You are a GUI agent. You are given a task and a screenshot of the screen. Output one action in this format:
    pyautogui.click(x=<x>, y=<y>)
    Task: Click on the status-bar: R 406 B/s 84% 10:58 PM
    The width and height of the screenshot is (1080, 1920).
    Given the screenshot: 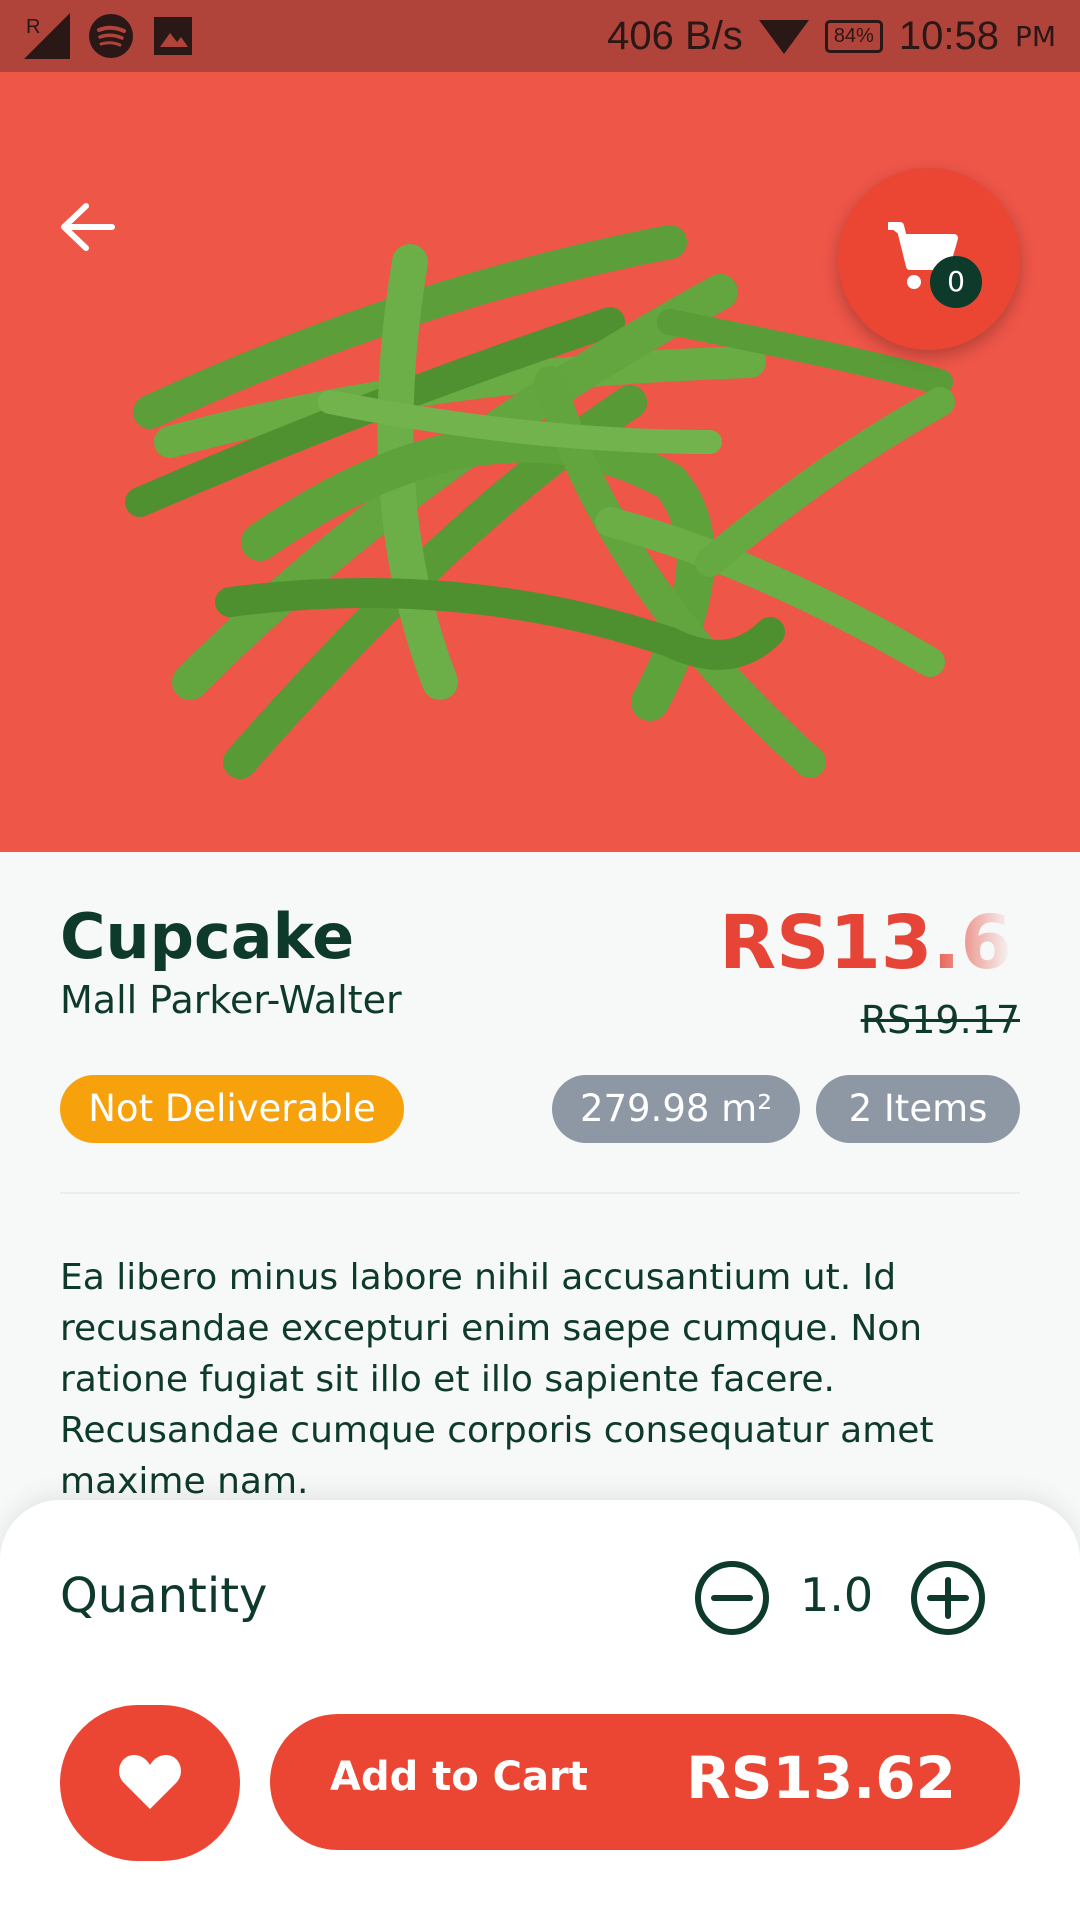 What is the action you would take?
    pyautogui.click(x=540, y=36)
    